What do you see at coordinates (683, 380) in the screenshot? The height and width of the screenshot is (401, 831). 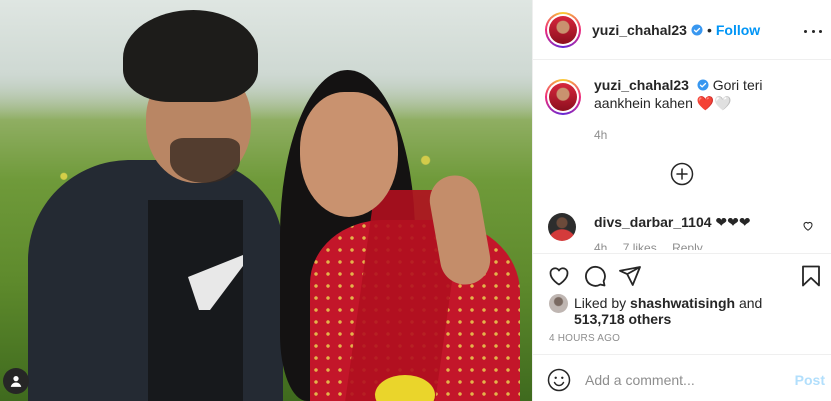 I see `add-comment-input` at bounding box center [683, 380].